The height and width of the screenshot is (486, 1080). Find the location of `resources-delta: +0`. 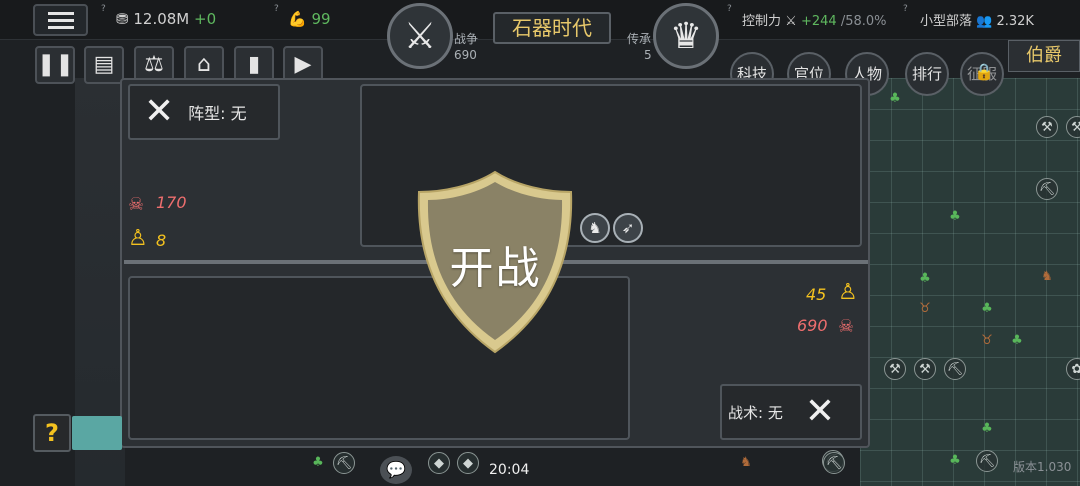

resources-delta: +0 is located at coordinates (205, 19).